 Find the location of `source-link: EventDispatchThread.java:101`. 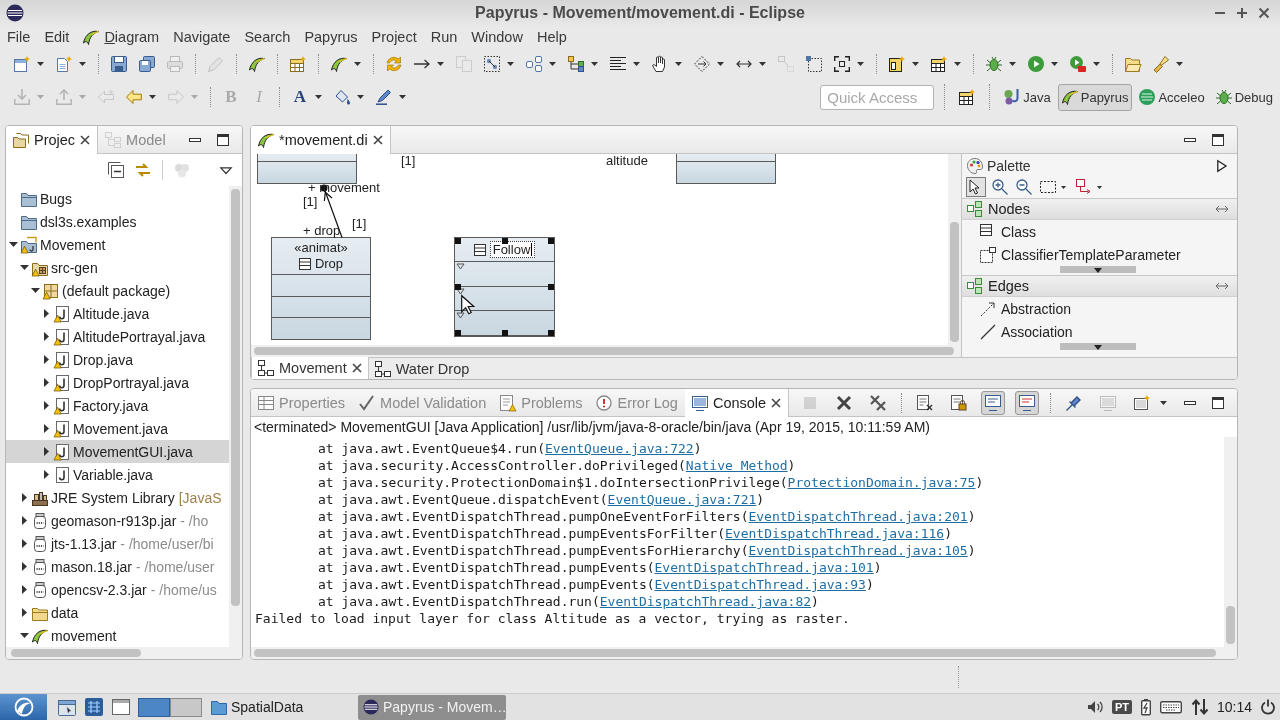

source-link: EventDispatchThread.java:101 is located at coordinates (764, 567).